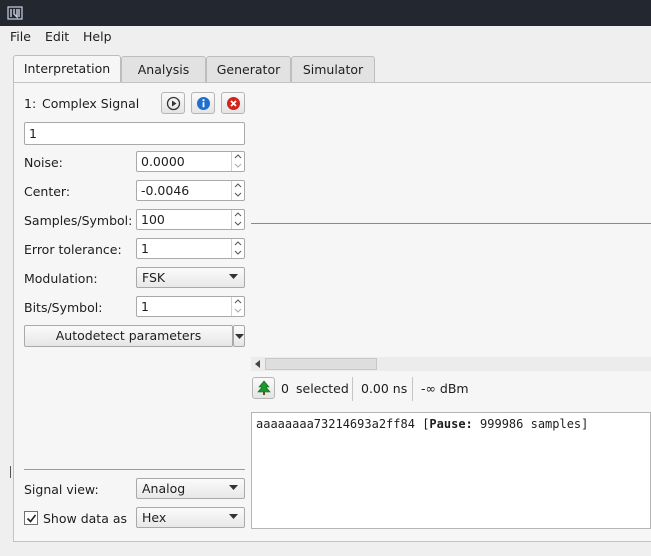  Describe the element at coordinates (384, 388) in the screenshot. I see `selection-duration: 0.00 ns` at that location.